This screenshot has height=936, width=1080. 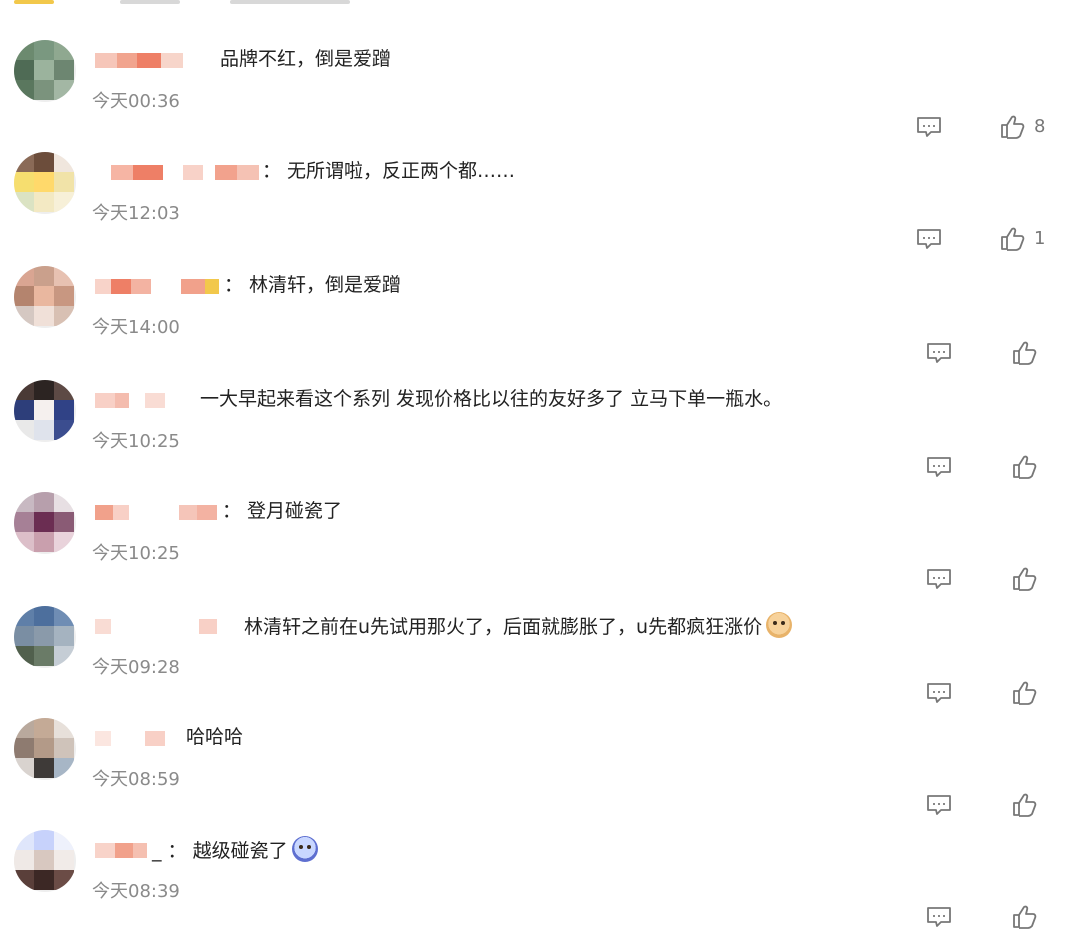 What do you see at coordinates (491, 399) in the screenshot?
I see `comment-text: 一大早起来看这个系列 发现价格比以往的友好多了 立马下单一瓶水。` at bounding box center [491, 399].